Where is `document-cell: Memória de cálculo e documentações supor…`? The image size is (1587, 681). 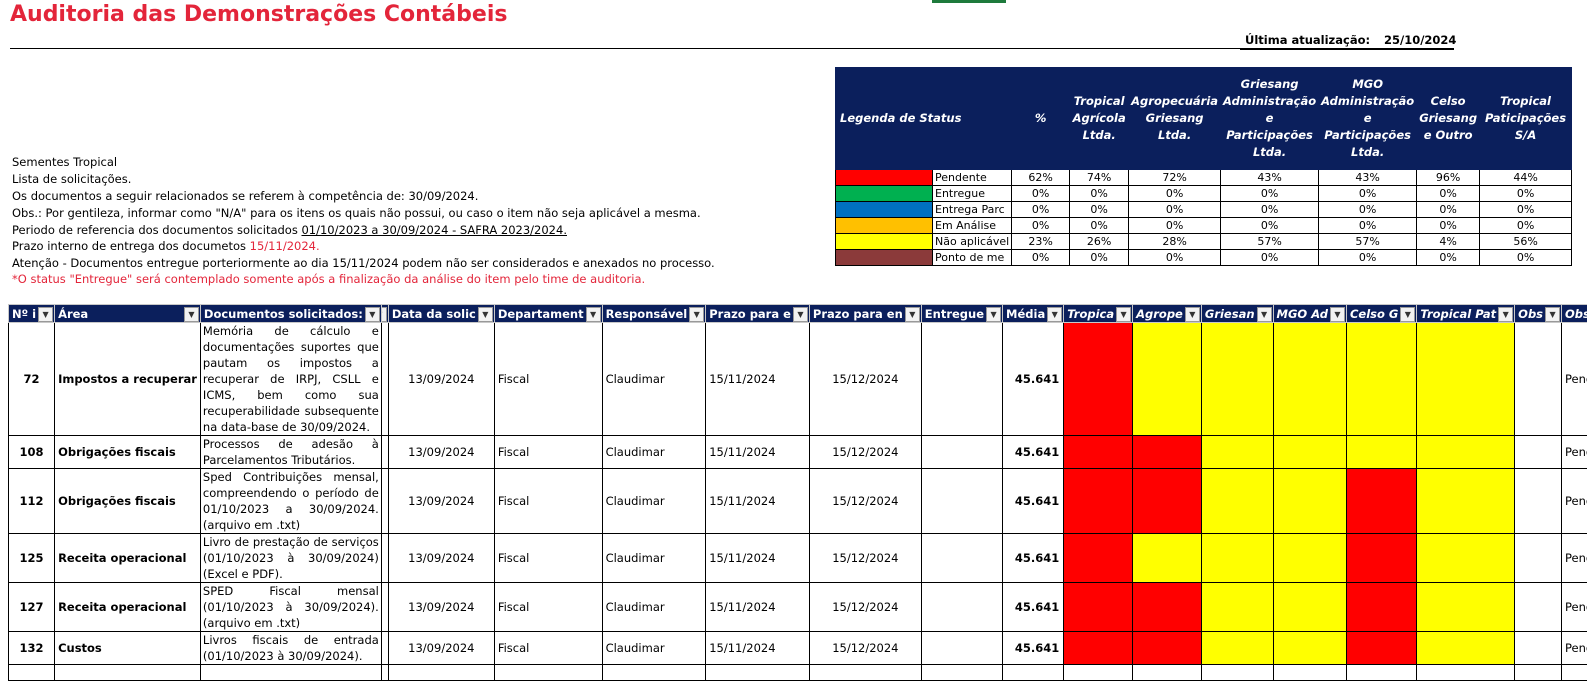
document-cell: Memória de cálculo e documentações supor… is located at coordinates (290, 379).